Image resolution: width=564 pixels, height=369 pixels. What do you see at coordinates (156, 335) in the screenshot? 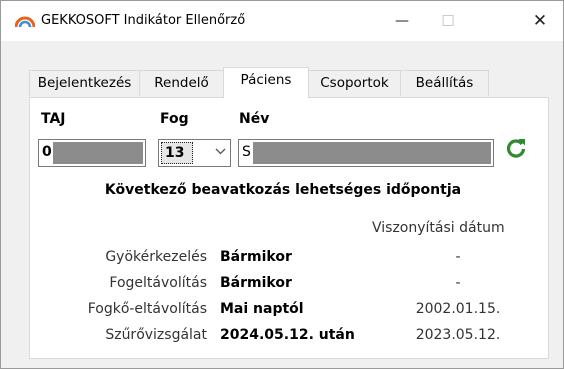
I see `treatment-name: Szűrővizsgálat` at bounding box center [156, 335].